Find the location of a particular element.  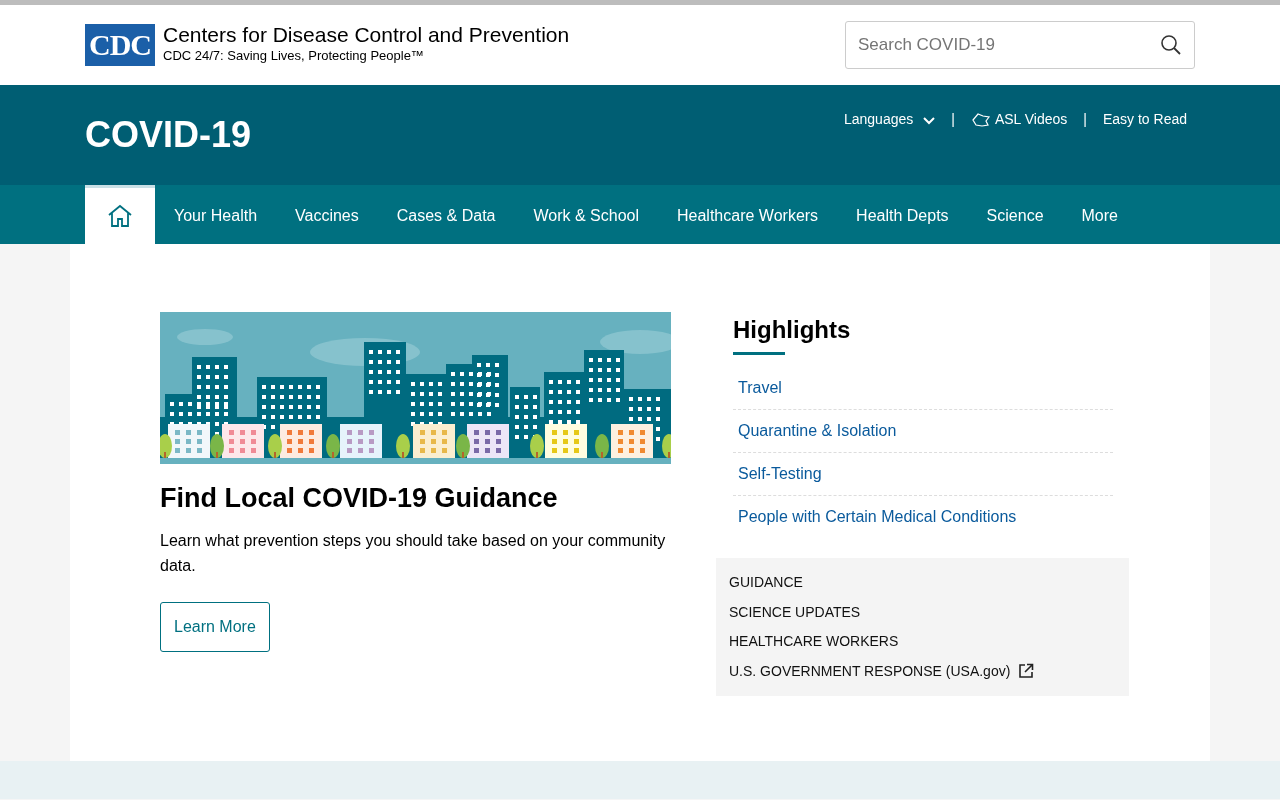

highlight-link: Travel is located at coordinates (923, 388).